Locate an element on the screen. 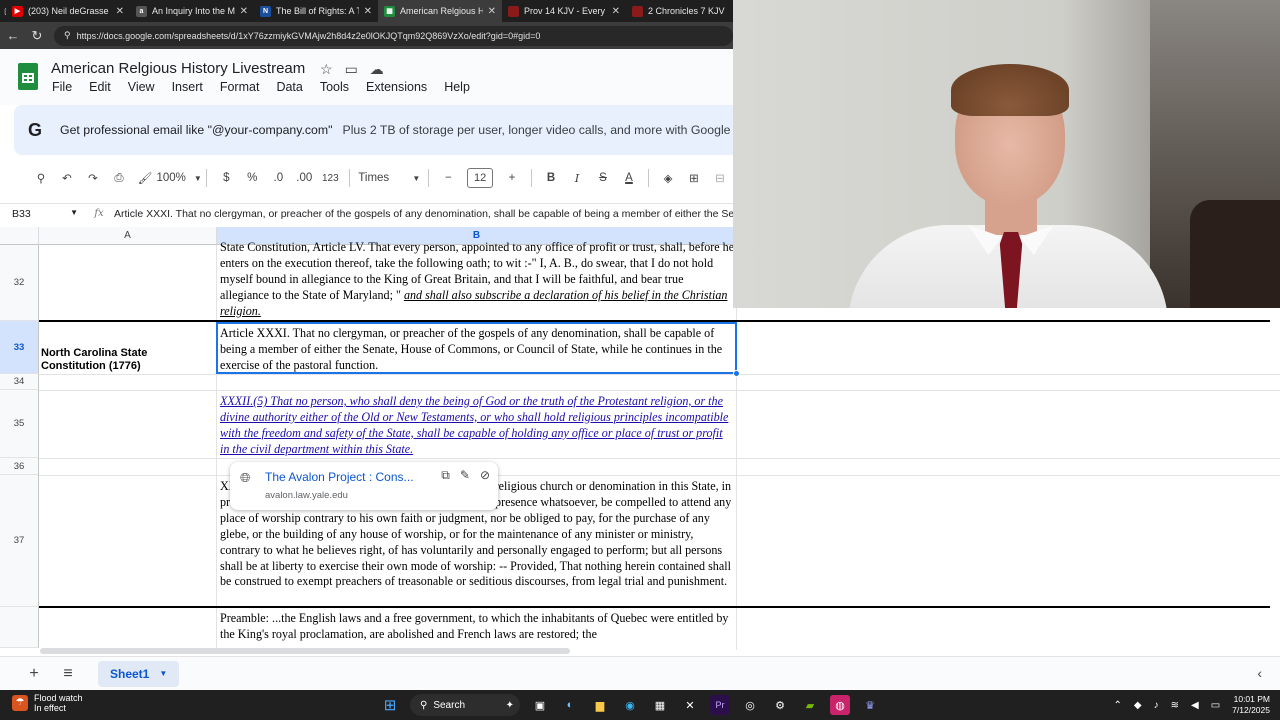 Image resolution: width=1280 pixels, height=720 pixels. row-header-36: 36 is located at coordinates (19, 466).